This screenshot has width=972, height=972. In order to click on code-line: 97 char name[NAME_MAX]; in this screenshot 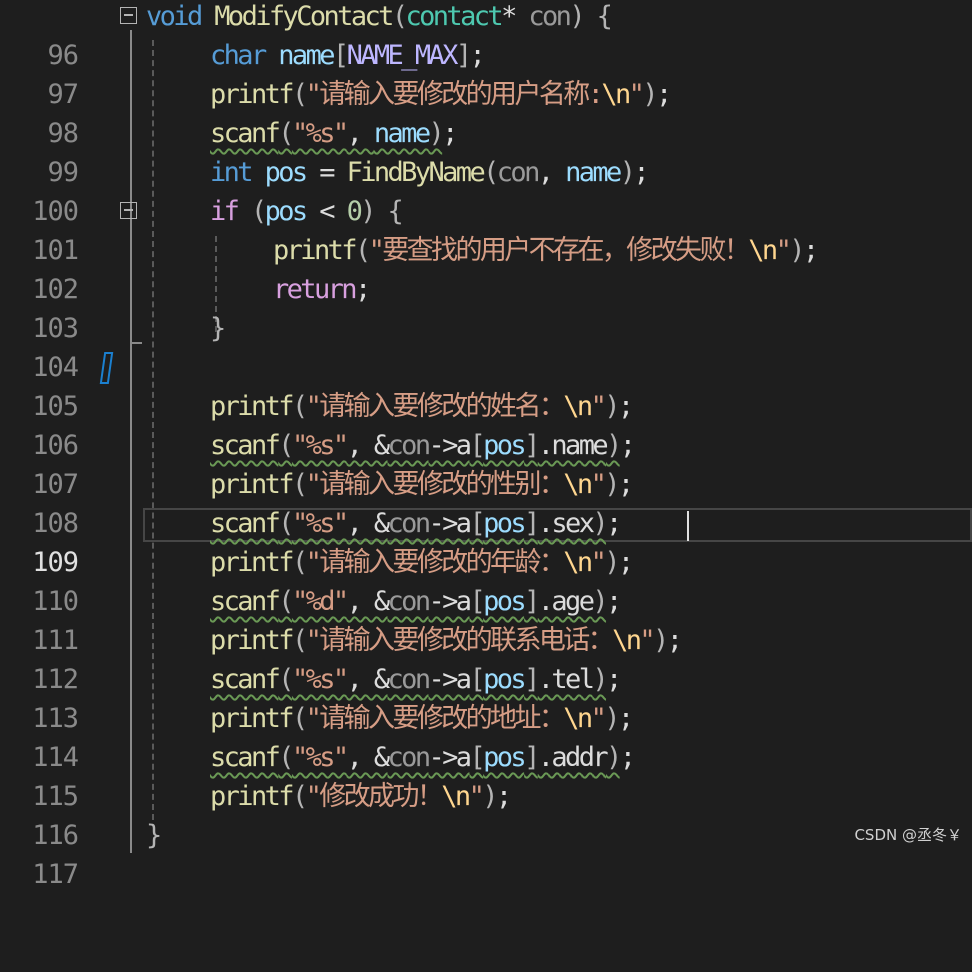, I will do `click(486, 73)`.